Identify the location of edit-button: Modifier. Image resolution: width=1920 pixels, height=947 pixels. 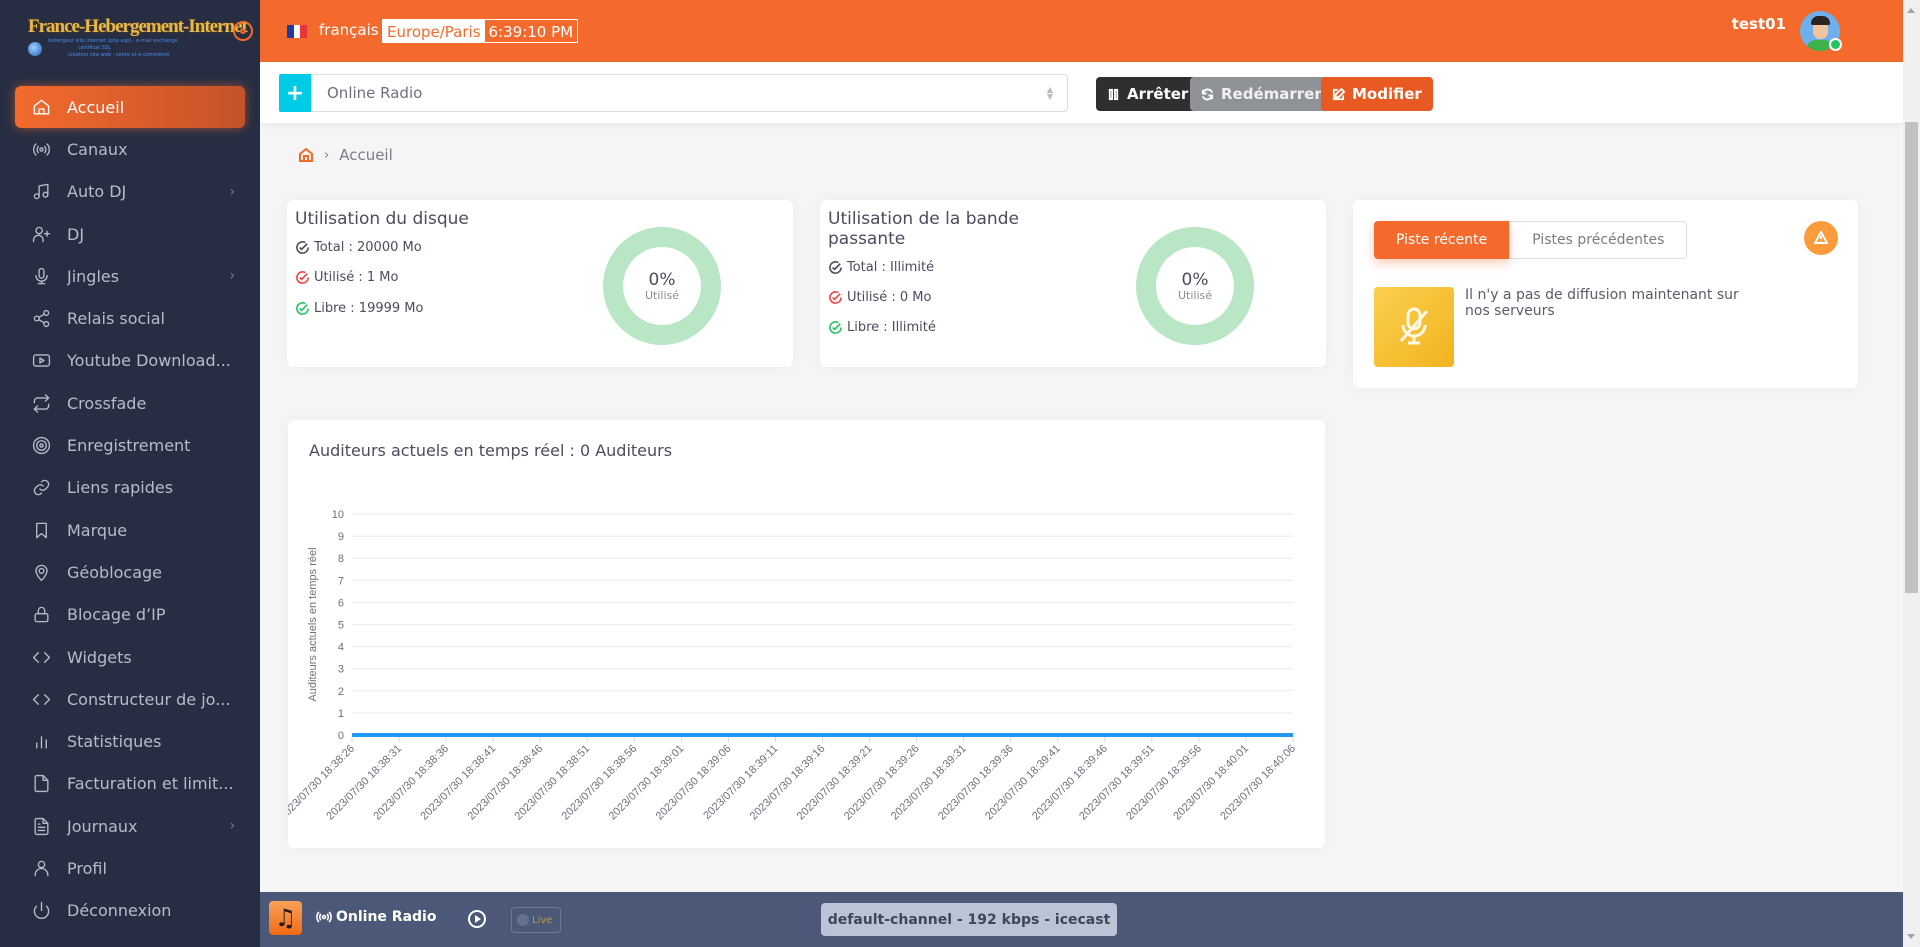
(1377, 94).